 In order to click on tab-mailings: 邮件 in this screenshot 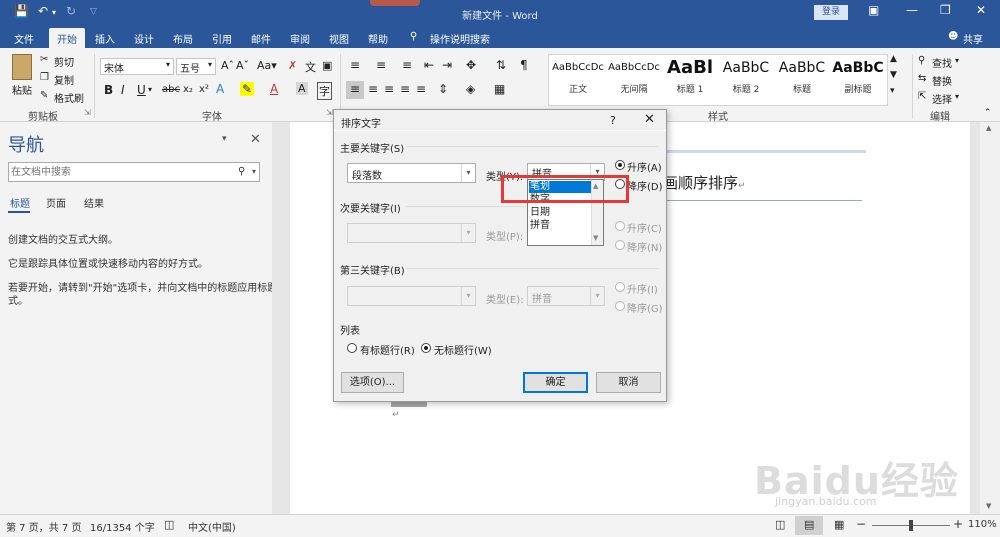, I will do `click(261, 38)`.